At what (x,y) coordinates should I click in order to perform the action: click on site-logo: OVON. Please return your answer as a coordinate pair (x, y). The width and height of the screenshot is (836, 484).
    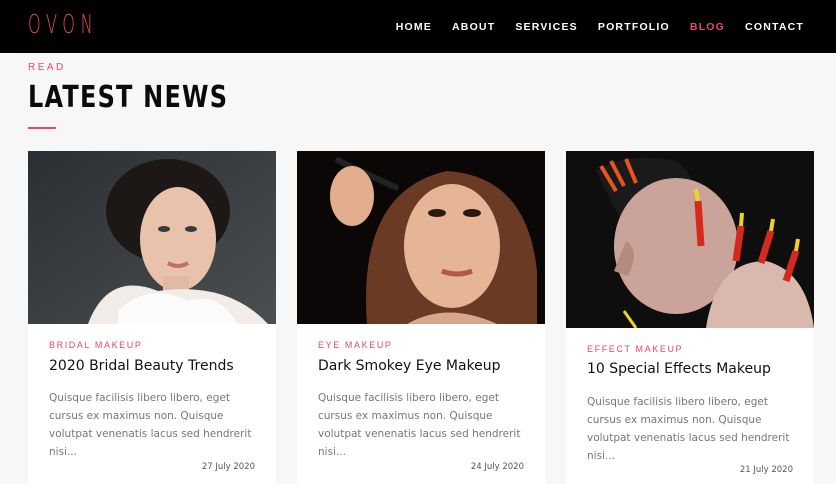
    Looking at the image, I should click on (63, 25).